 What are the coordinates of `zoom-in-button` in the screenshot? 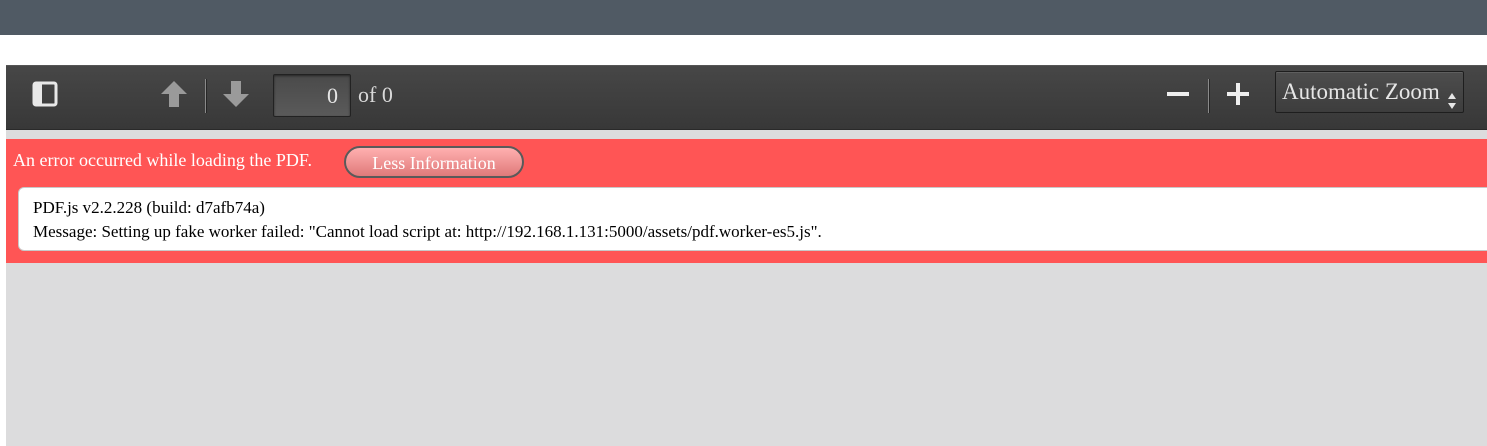 It's located at (1238, 96).